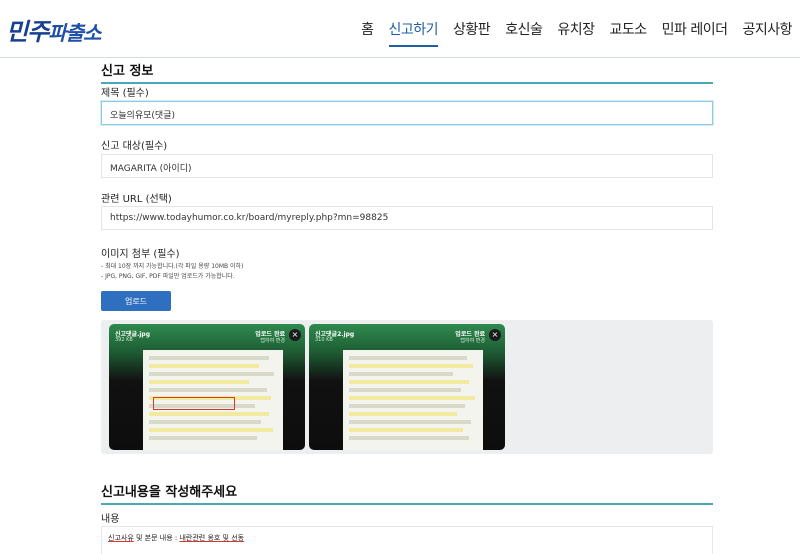 The image size is (800, 554). I want to click on nav-status-board: 상황판, so click(472, 33).